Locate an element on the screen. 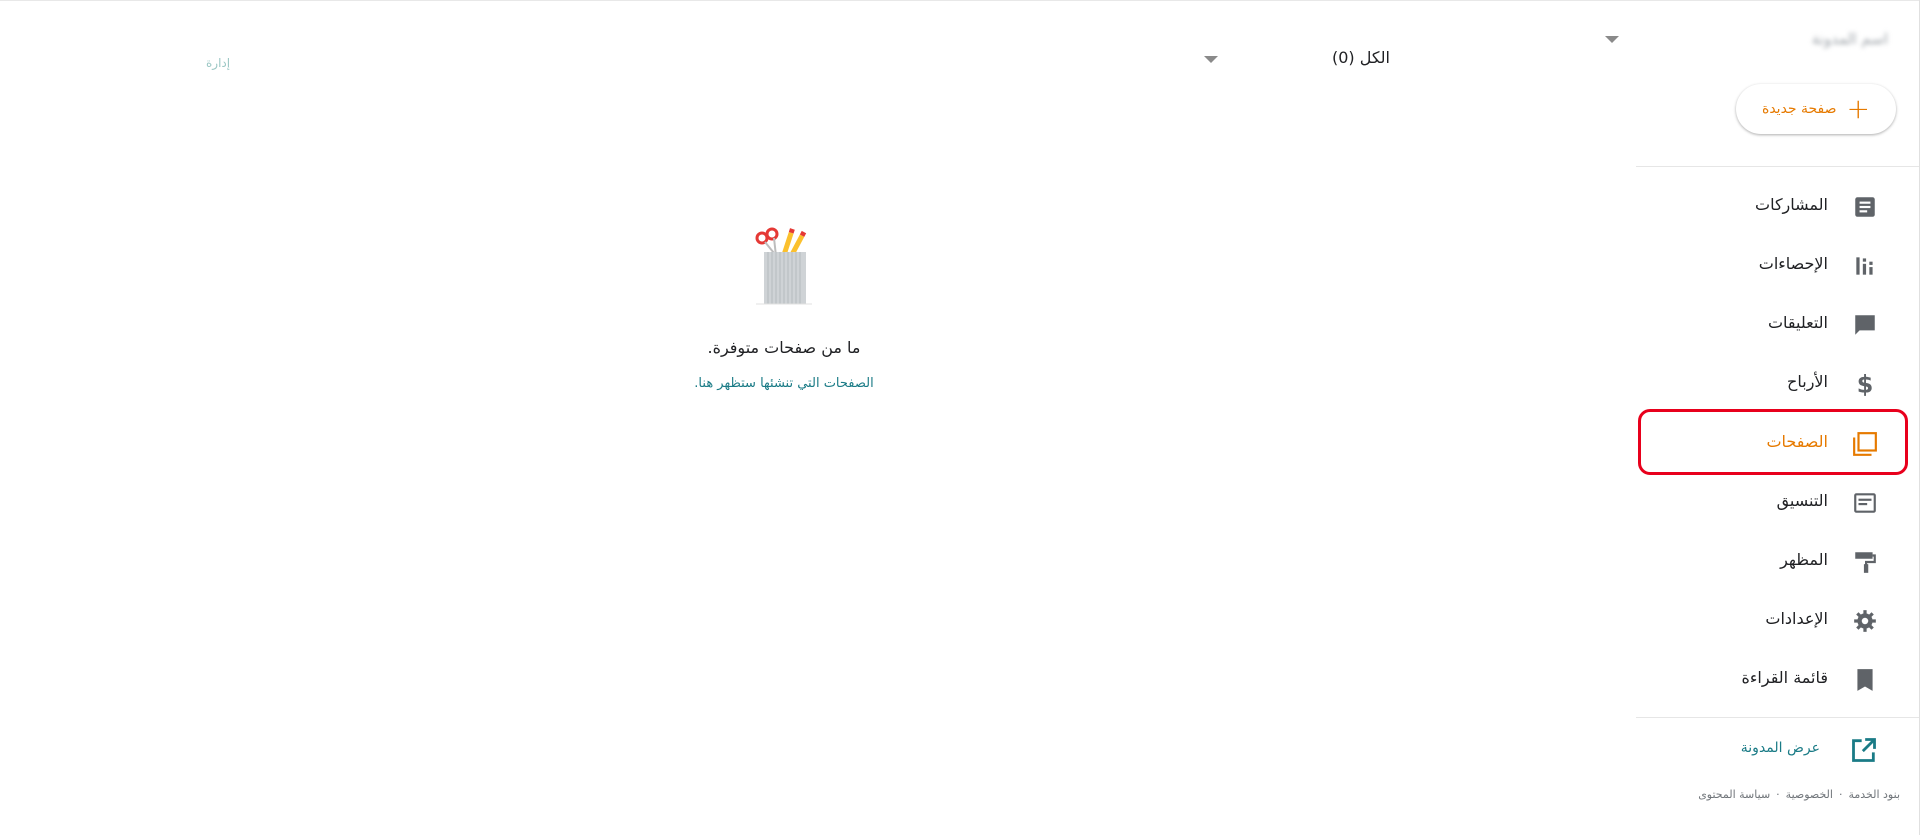 The height and width of the screenshot is (835, 1920). sidebar-item-label: التعليقات is located at coordinates (1797, 322).